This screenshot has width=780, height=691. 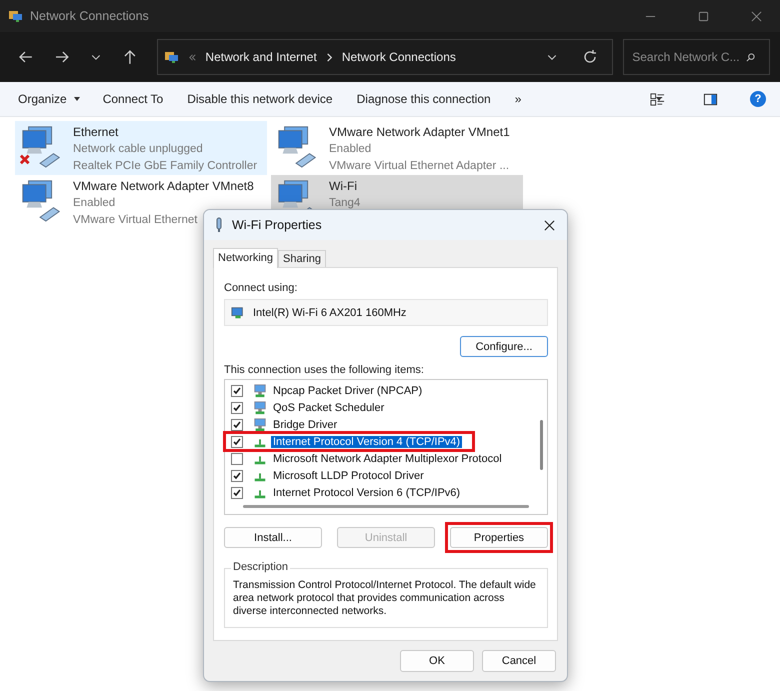 I want to click on help-button: ?, so click(x=758, y=99).